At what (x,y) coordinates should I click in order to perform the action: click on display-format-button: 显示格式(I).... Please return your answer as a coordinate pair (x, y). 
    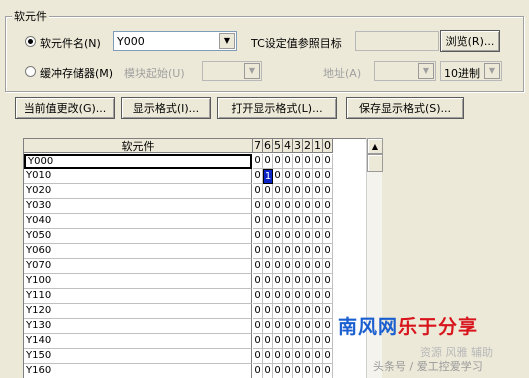
    Looking at the image, I should click on (166, 108).